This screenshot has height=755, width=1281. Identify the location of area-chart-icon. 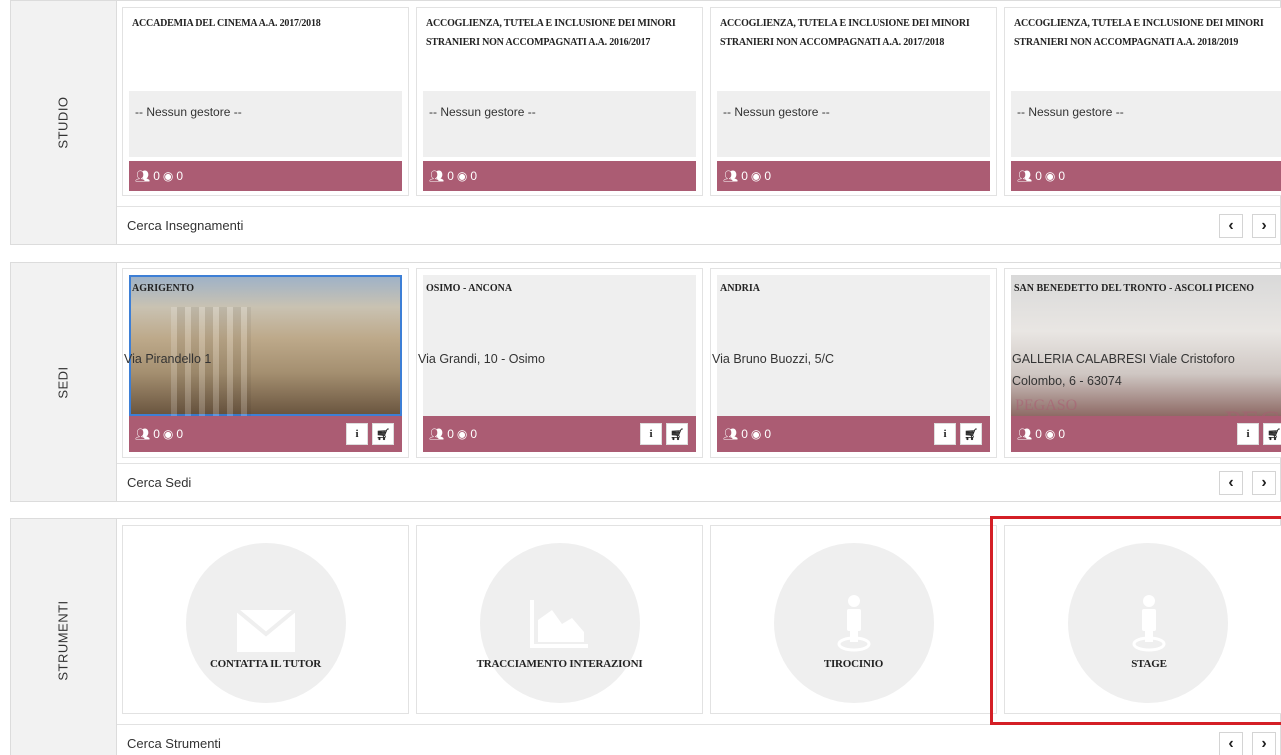
(558, 624).